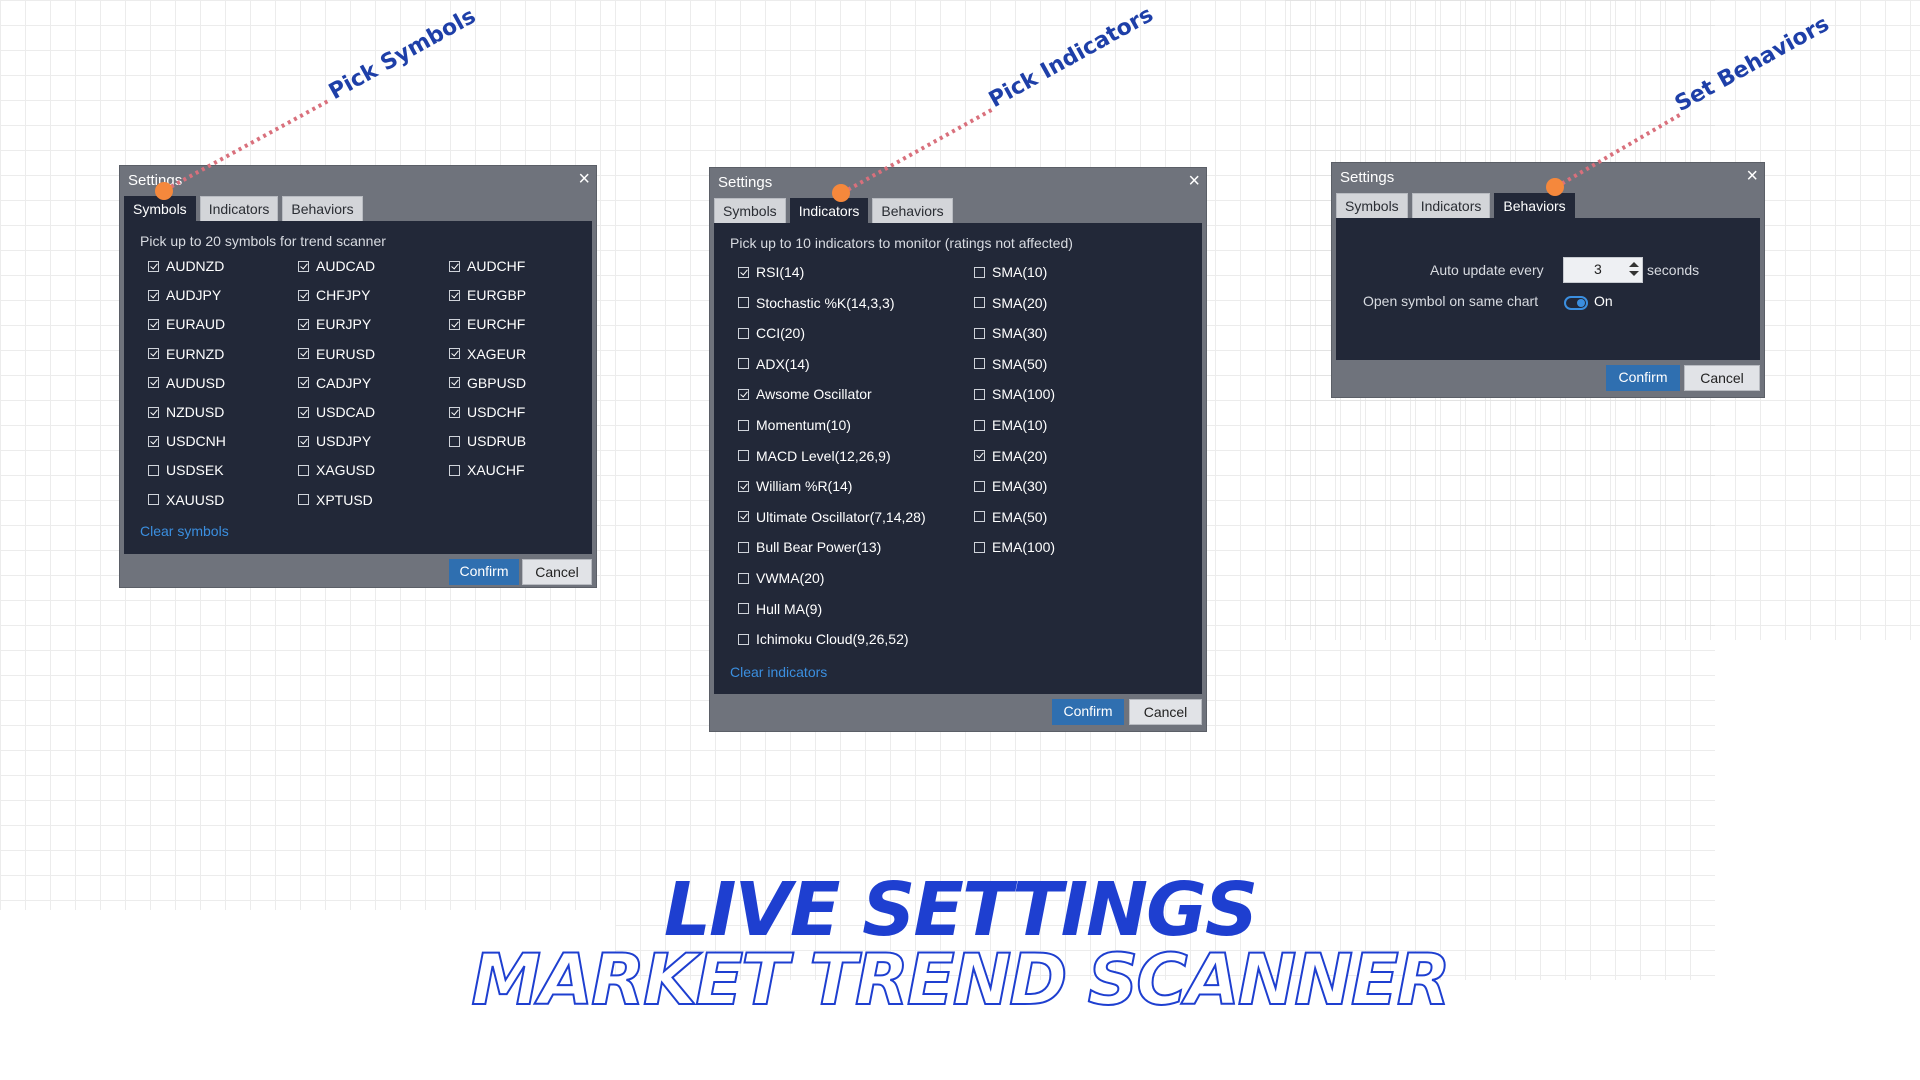  Describe the element at coordinates (1010, 364) in the screenshot. I see `checkbox-item: SMA(50)` at that location.